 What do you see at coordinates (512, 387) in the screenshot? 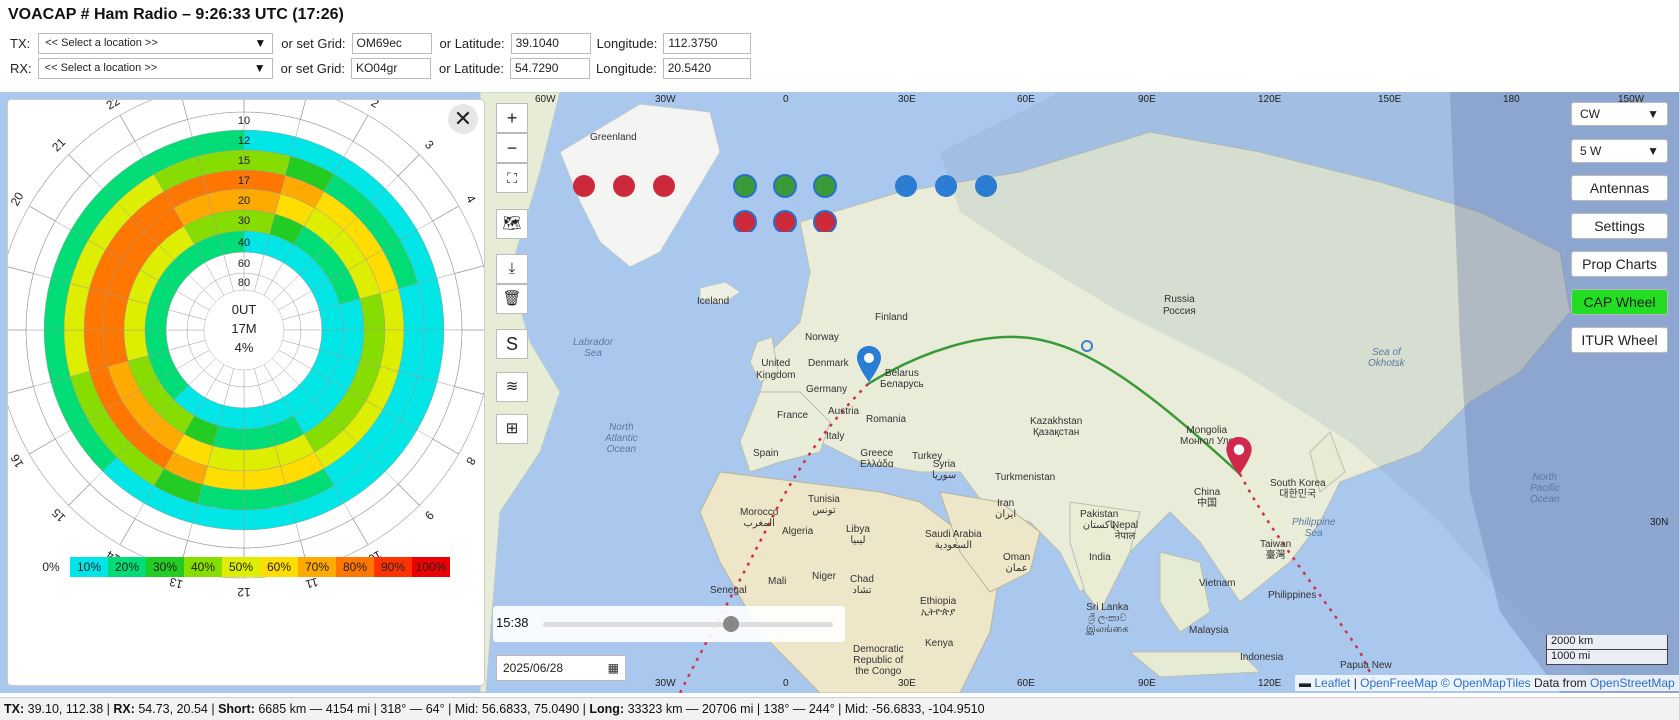
I see `layers-button: ≋` at bounding box center [512, 387].